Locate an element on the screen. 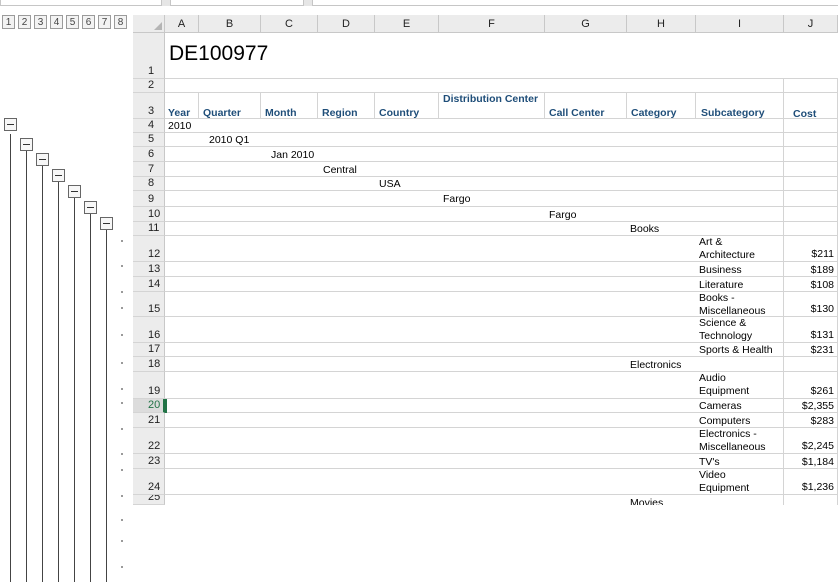 This screenshot has width=838, height=582. cell-subcategory: Sports & Health is located at coordinates (736, 350).